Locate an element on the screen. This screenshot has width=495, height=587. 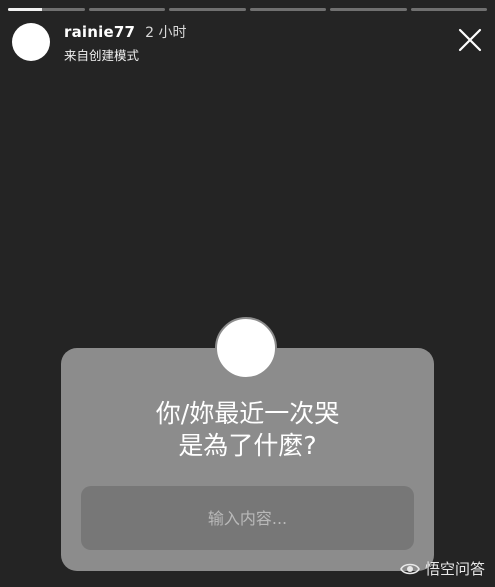
watermark-text: 悟空问答 is located at coordinates (454, 569).